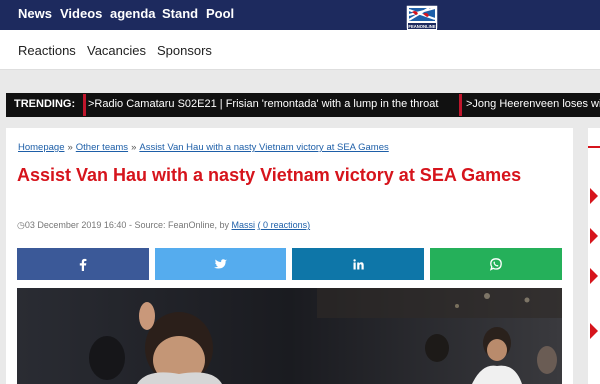 This screenshot has height=384, width=600. What do you see at coordinates (116, 50) in the screenshot?
I see `subnav-vacancies: Vacancies` at bounding box center [116, 50].